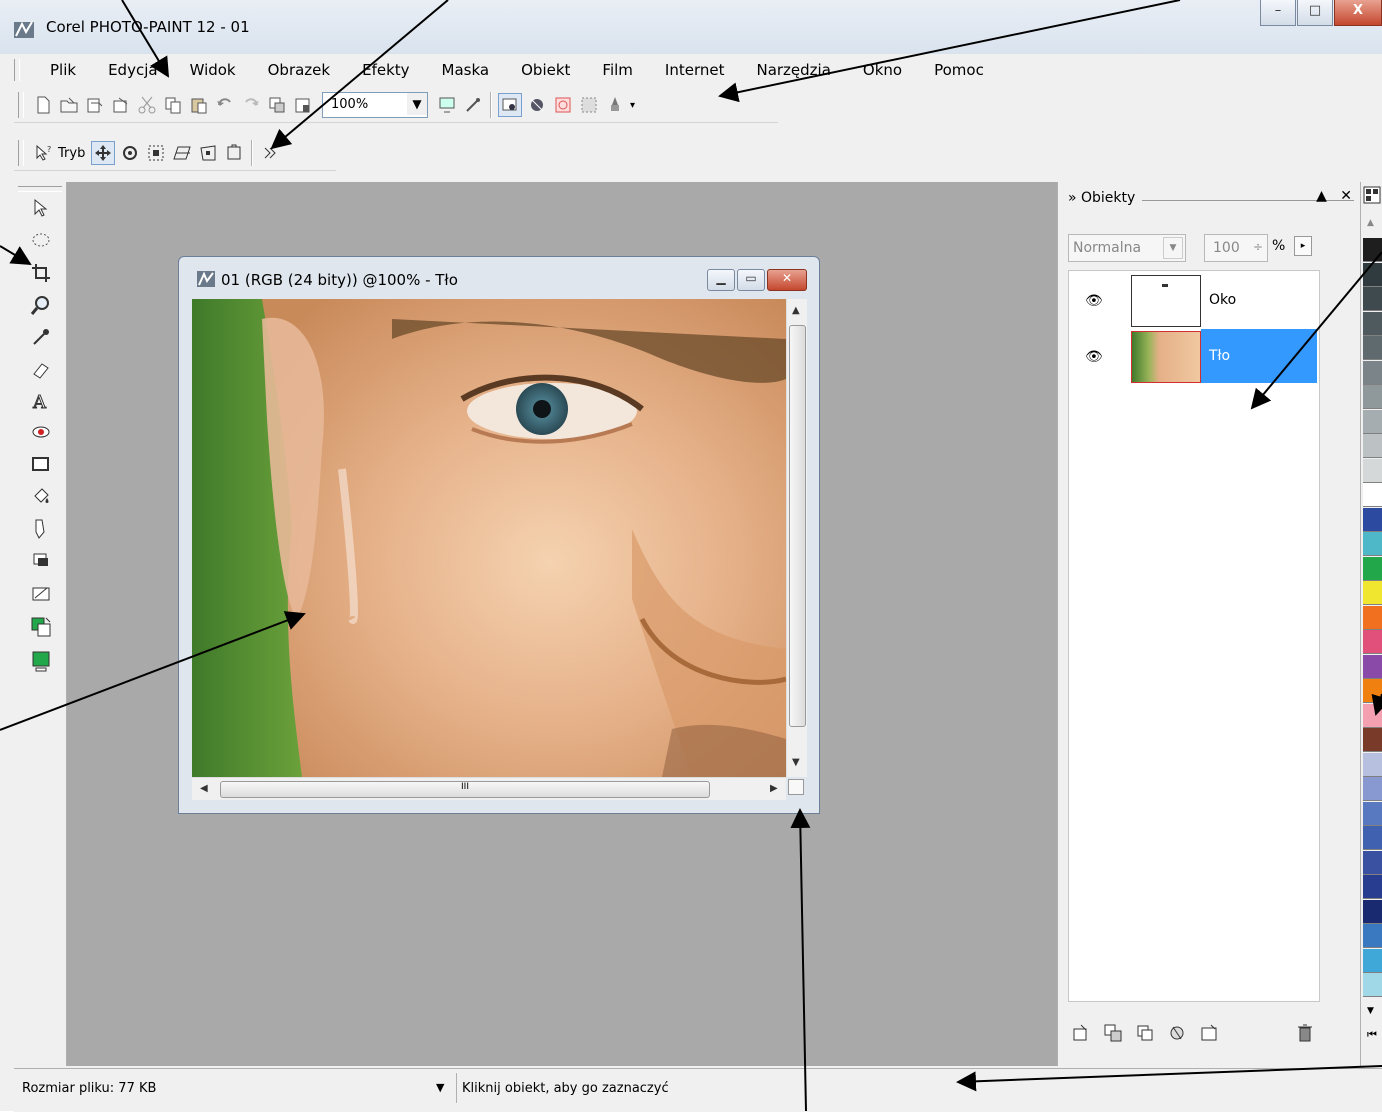 This screenshot has height=1112, width=1382. Describe the element at coordinates (63, 70) in the screenshot. I see `menu-plik: Plik` at that location.